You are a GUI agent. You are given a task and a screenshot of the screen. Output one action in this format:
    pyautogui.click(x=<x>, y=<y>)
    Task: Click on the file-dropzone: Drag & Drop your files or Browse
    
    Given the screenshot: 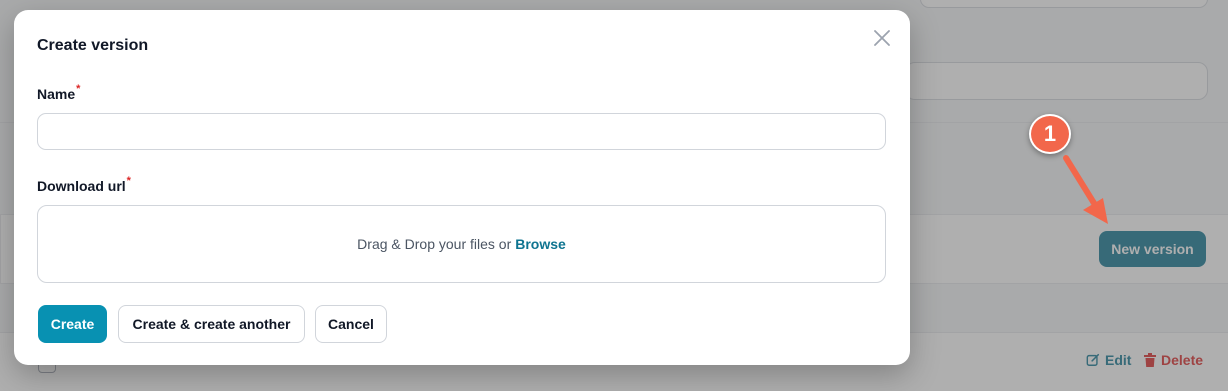 What is the action you would take?
    pyautogui.click(x=461, y=244)
    